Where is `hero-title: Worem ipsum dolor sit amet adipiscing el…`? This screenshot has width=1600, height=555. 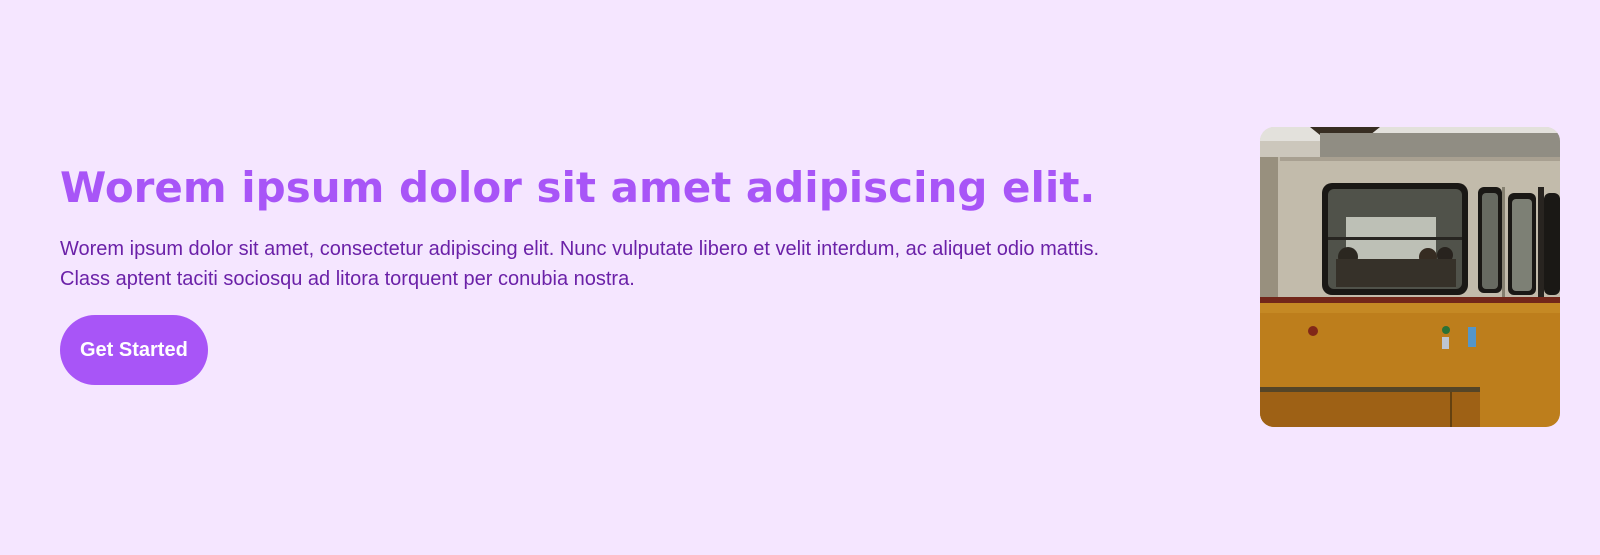
hero-title: Worem ipsum dolor sit amet adipiscing el… is located at coordinates (578, 187).